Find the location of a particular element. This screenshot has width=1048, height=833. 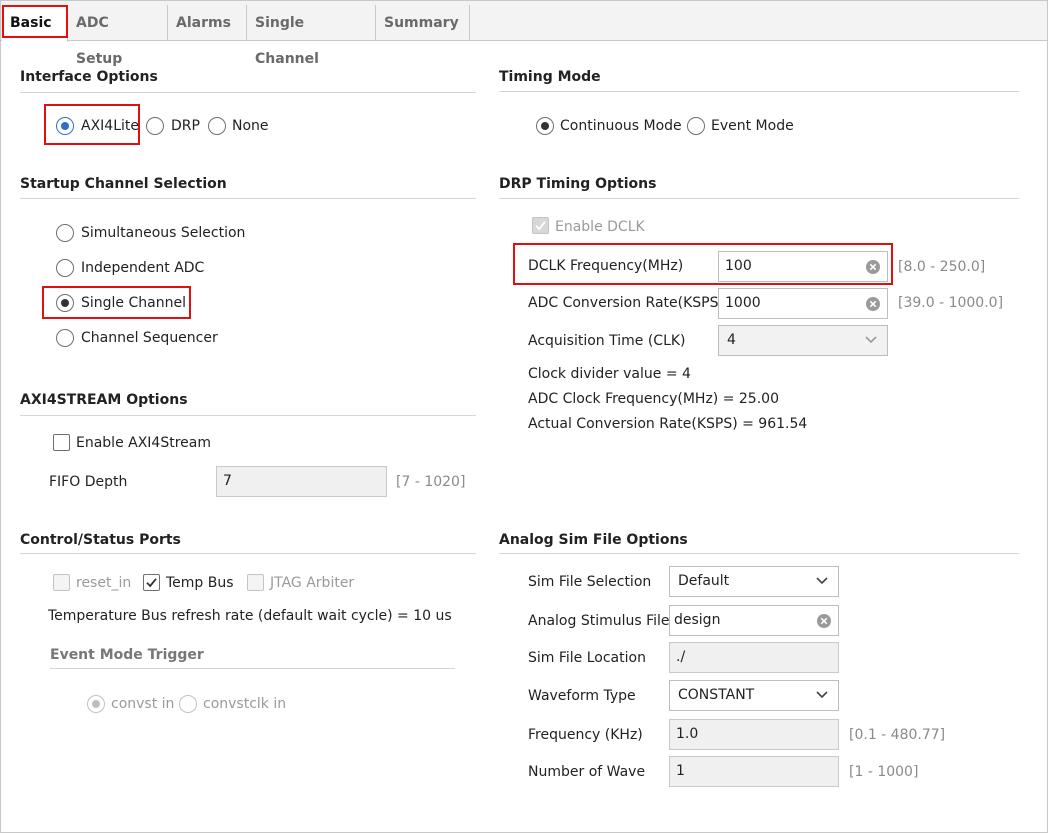

control-status-rule is located at coordinates (248, 553).